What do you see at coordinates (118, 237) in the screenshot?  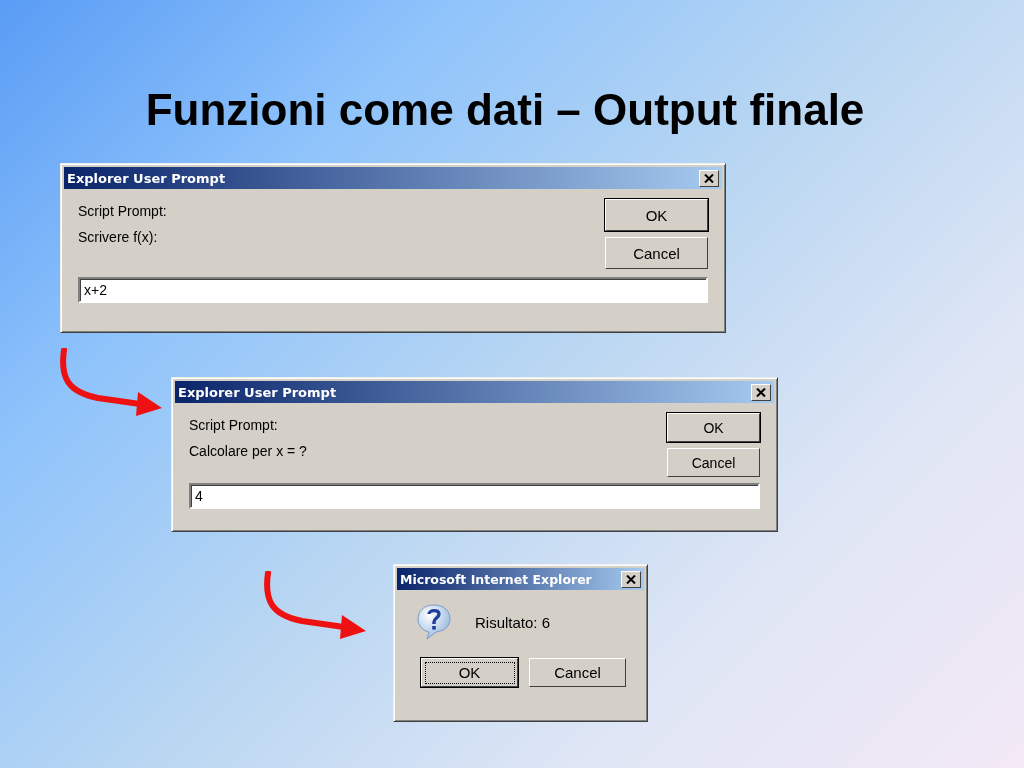 I see `prompt-label: Scrivere f(x):` at bounding box center [118, 237].